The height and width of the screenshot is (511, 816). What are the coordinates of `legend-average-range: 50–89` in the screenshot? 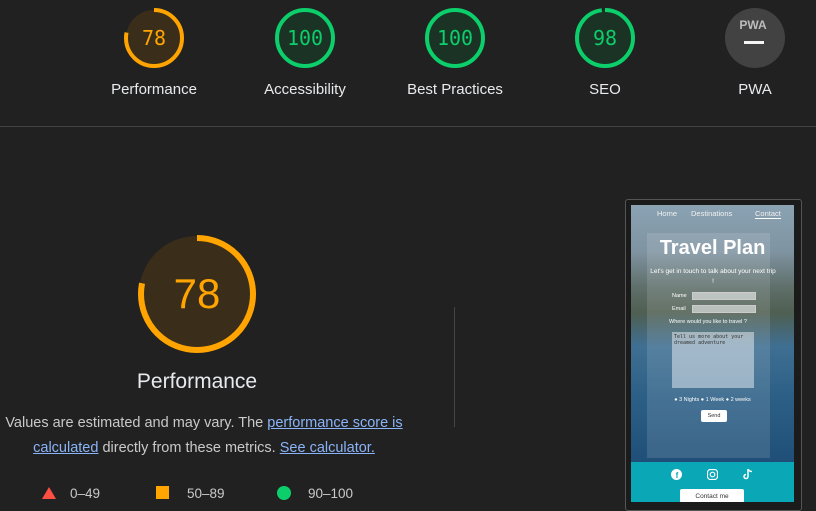 It's located at (206, 493).